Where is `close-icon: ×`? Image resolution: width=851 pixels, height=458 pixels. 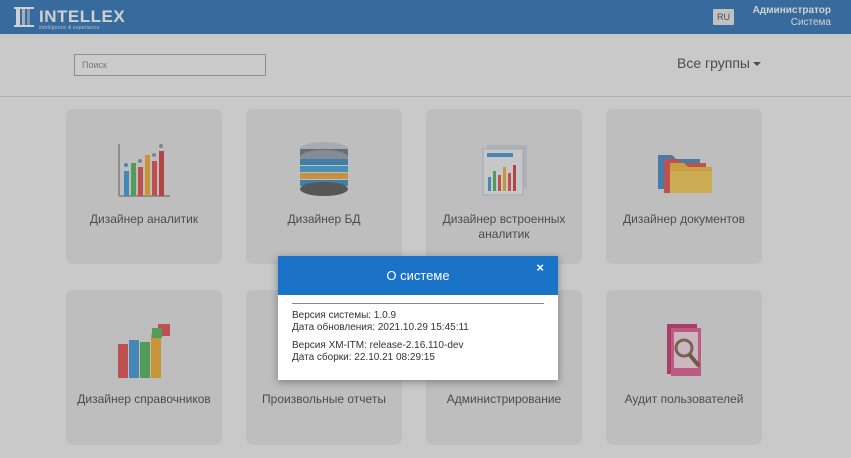
close-icon: × is located at coordinates (540, 267).